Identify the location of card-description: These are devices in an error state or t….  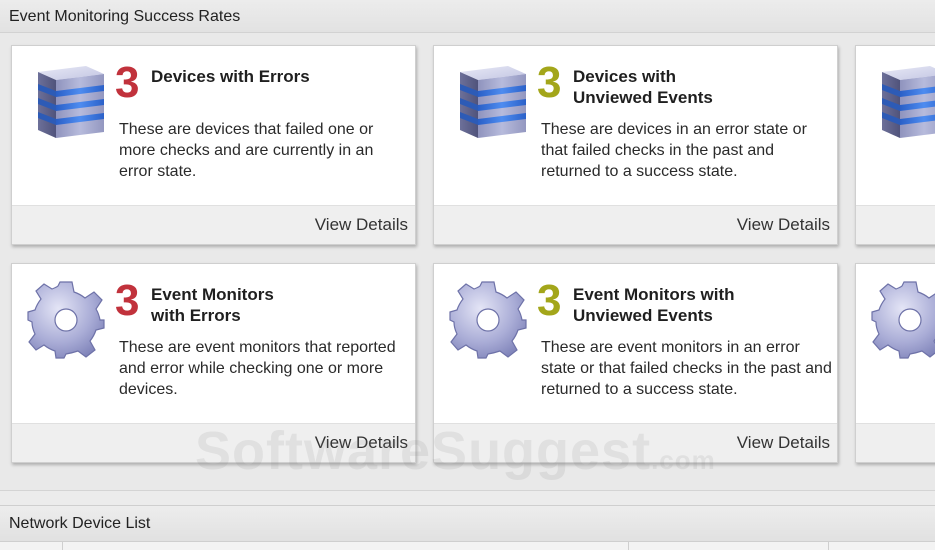
(674, 150).